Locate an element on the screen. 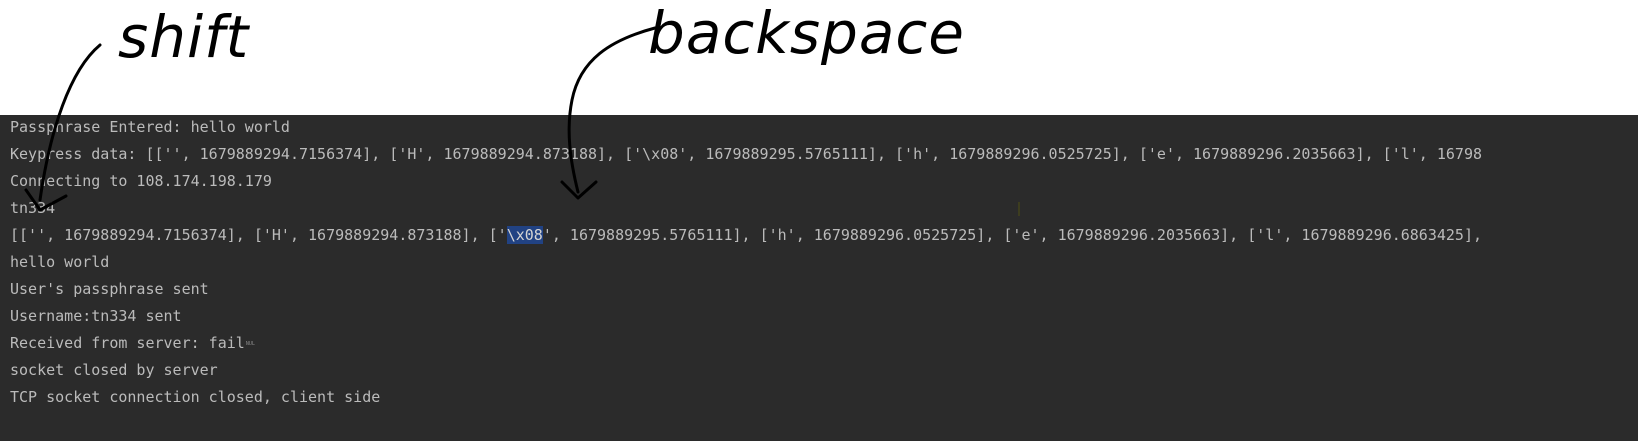 The width and height of the screenshot is (1638, 441). nul-char-marker: NUL is located at coordinates (250, 343).